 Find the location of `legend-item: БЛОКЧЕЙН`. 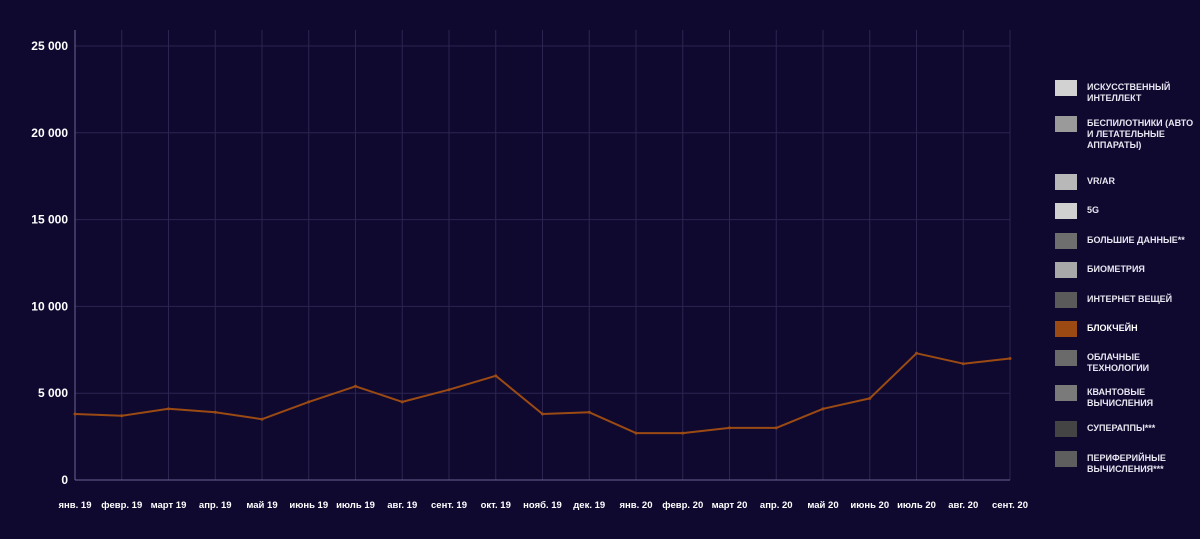

legend-item: БЛОКЧЕЙН is located at coordinates (1127, 329).